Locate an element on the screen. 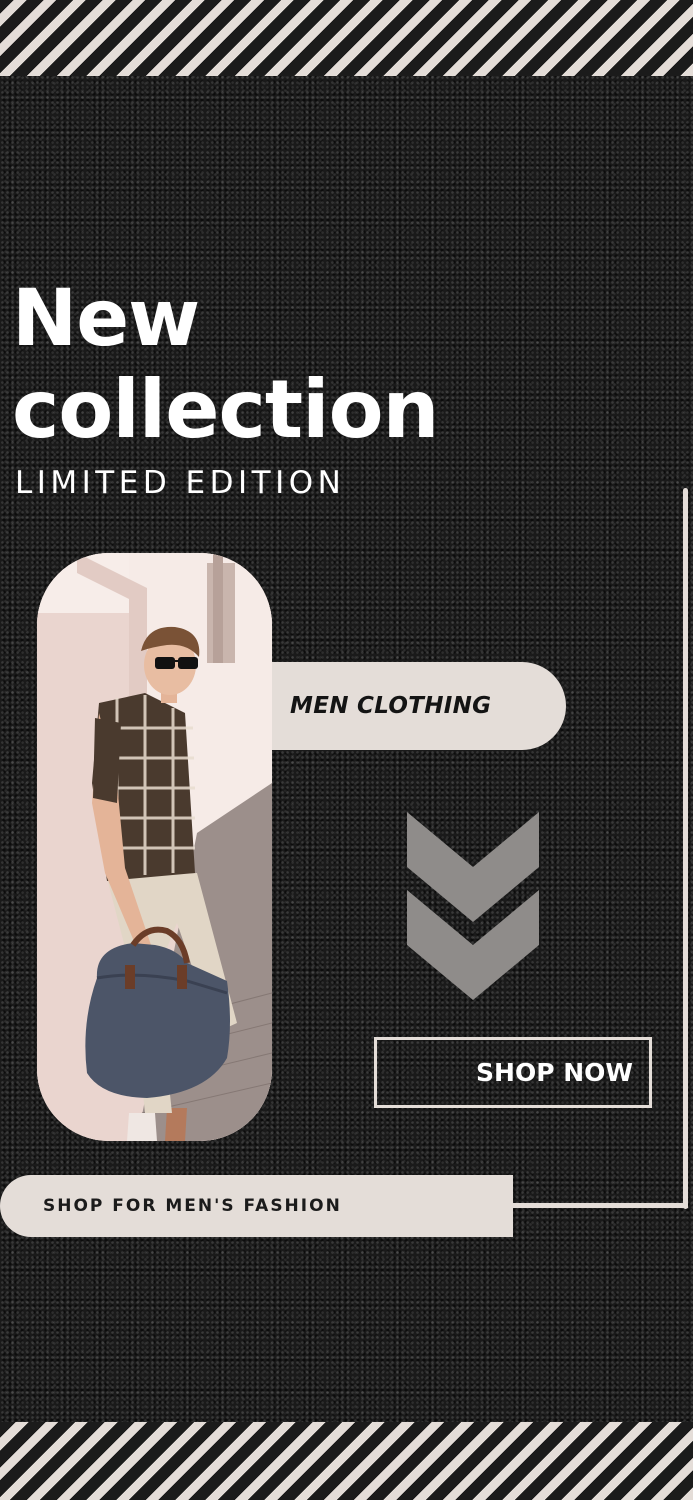 The height and width of the screenshot is (1500, 693). model-photo-illustration is located at coordinates (154, 847).